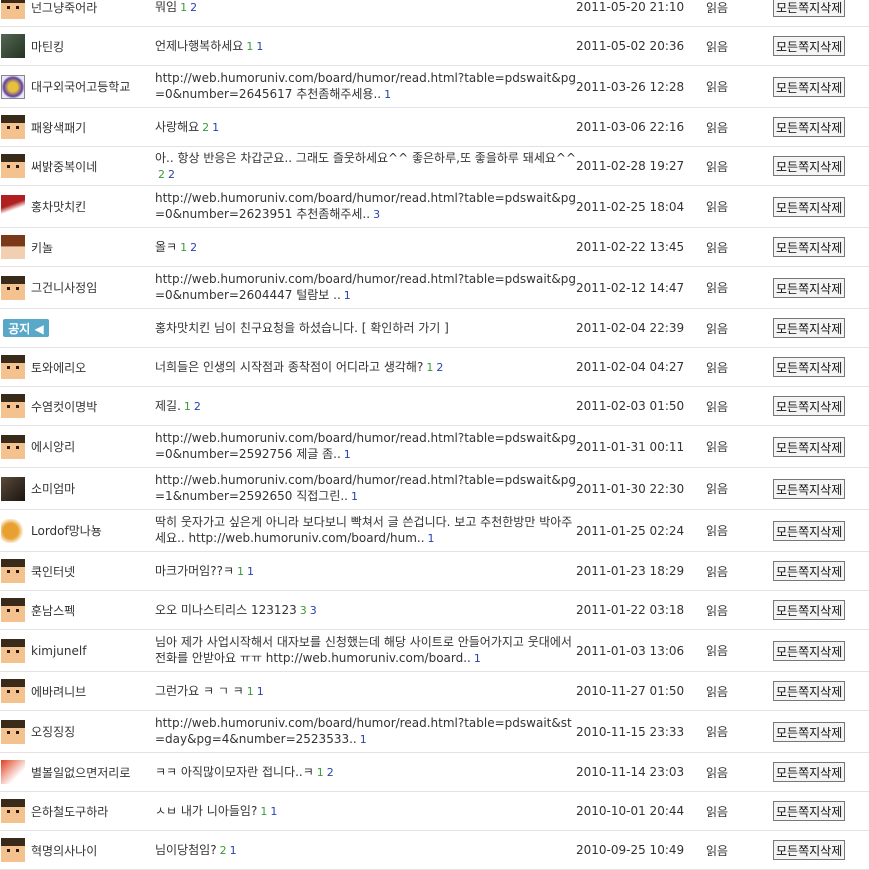 This screenshot has width=869, height=870. Describe the element at coordinates (80, 772) in the screenshot. I see `sender-name: 별볼일없으면저리로` at that location.